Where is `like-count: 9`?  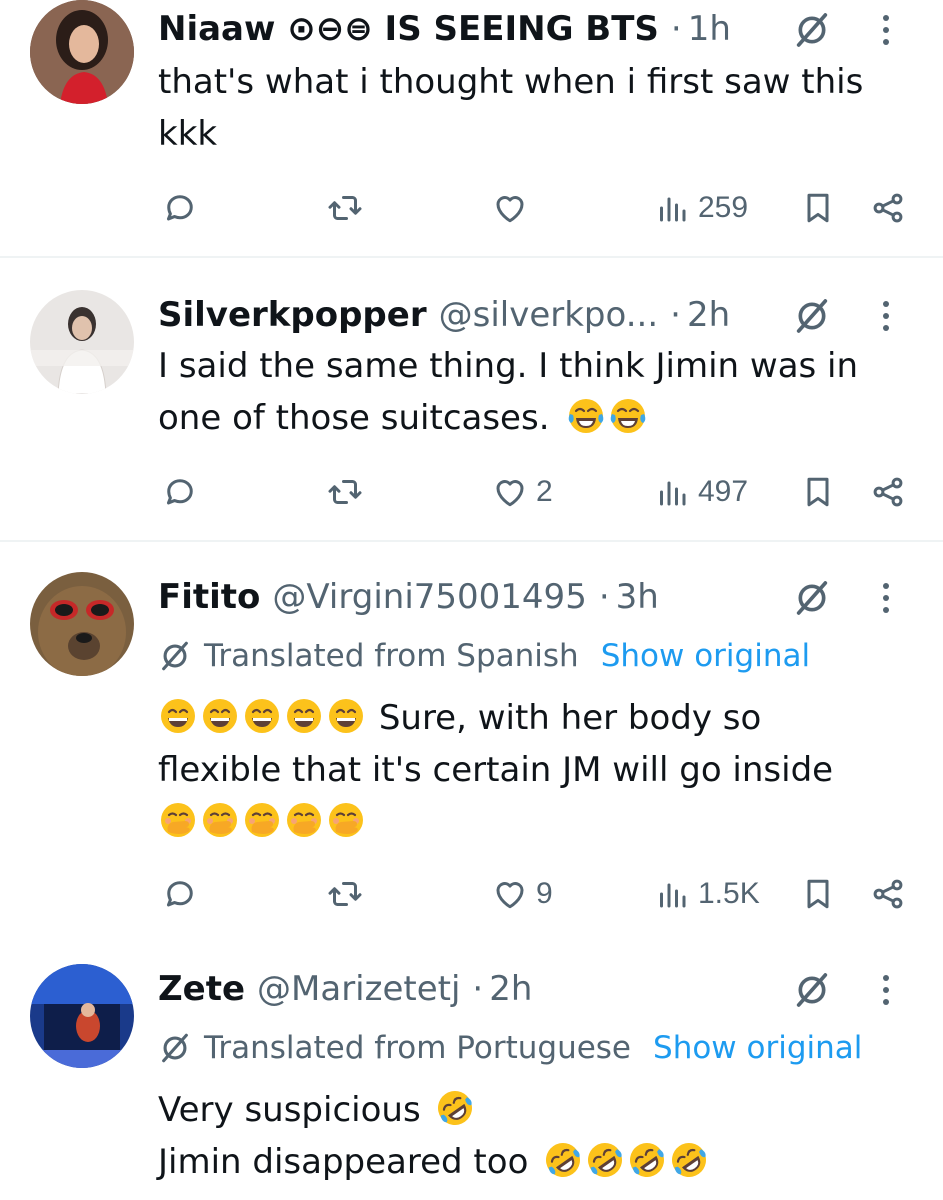
like-count: 9 is located at coordinates (544, 893).